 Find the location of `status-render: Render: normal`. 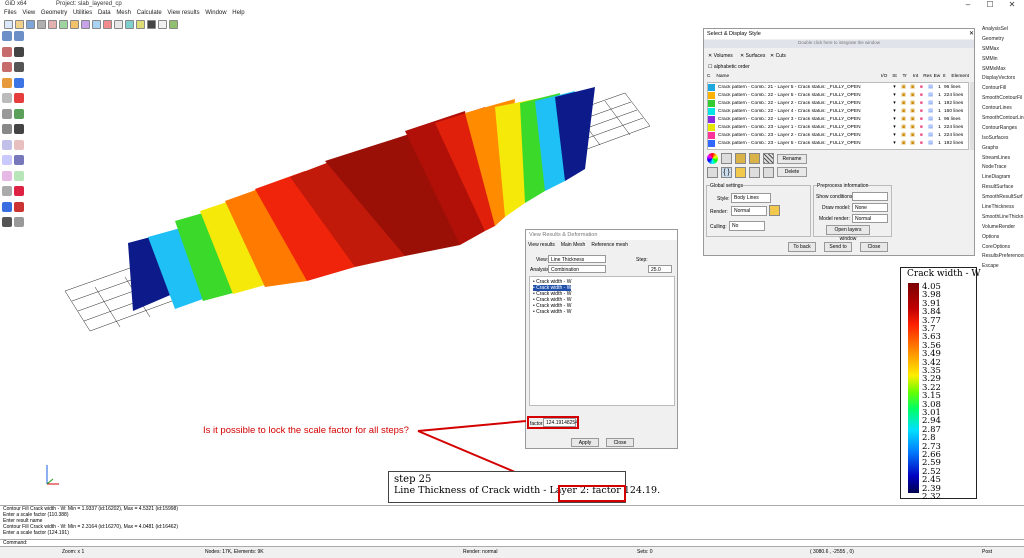

status-render: Render: normal is located at coordinates (480, 552).